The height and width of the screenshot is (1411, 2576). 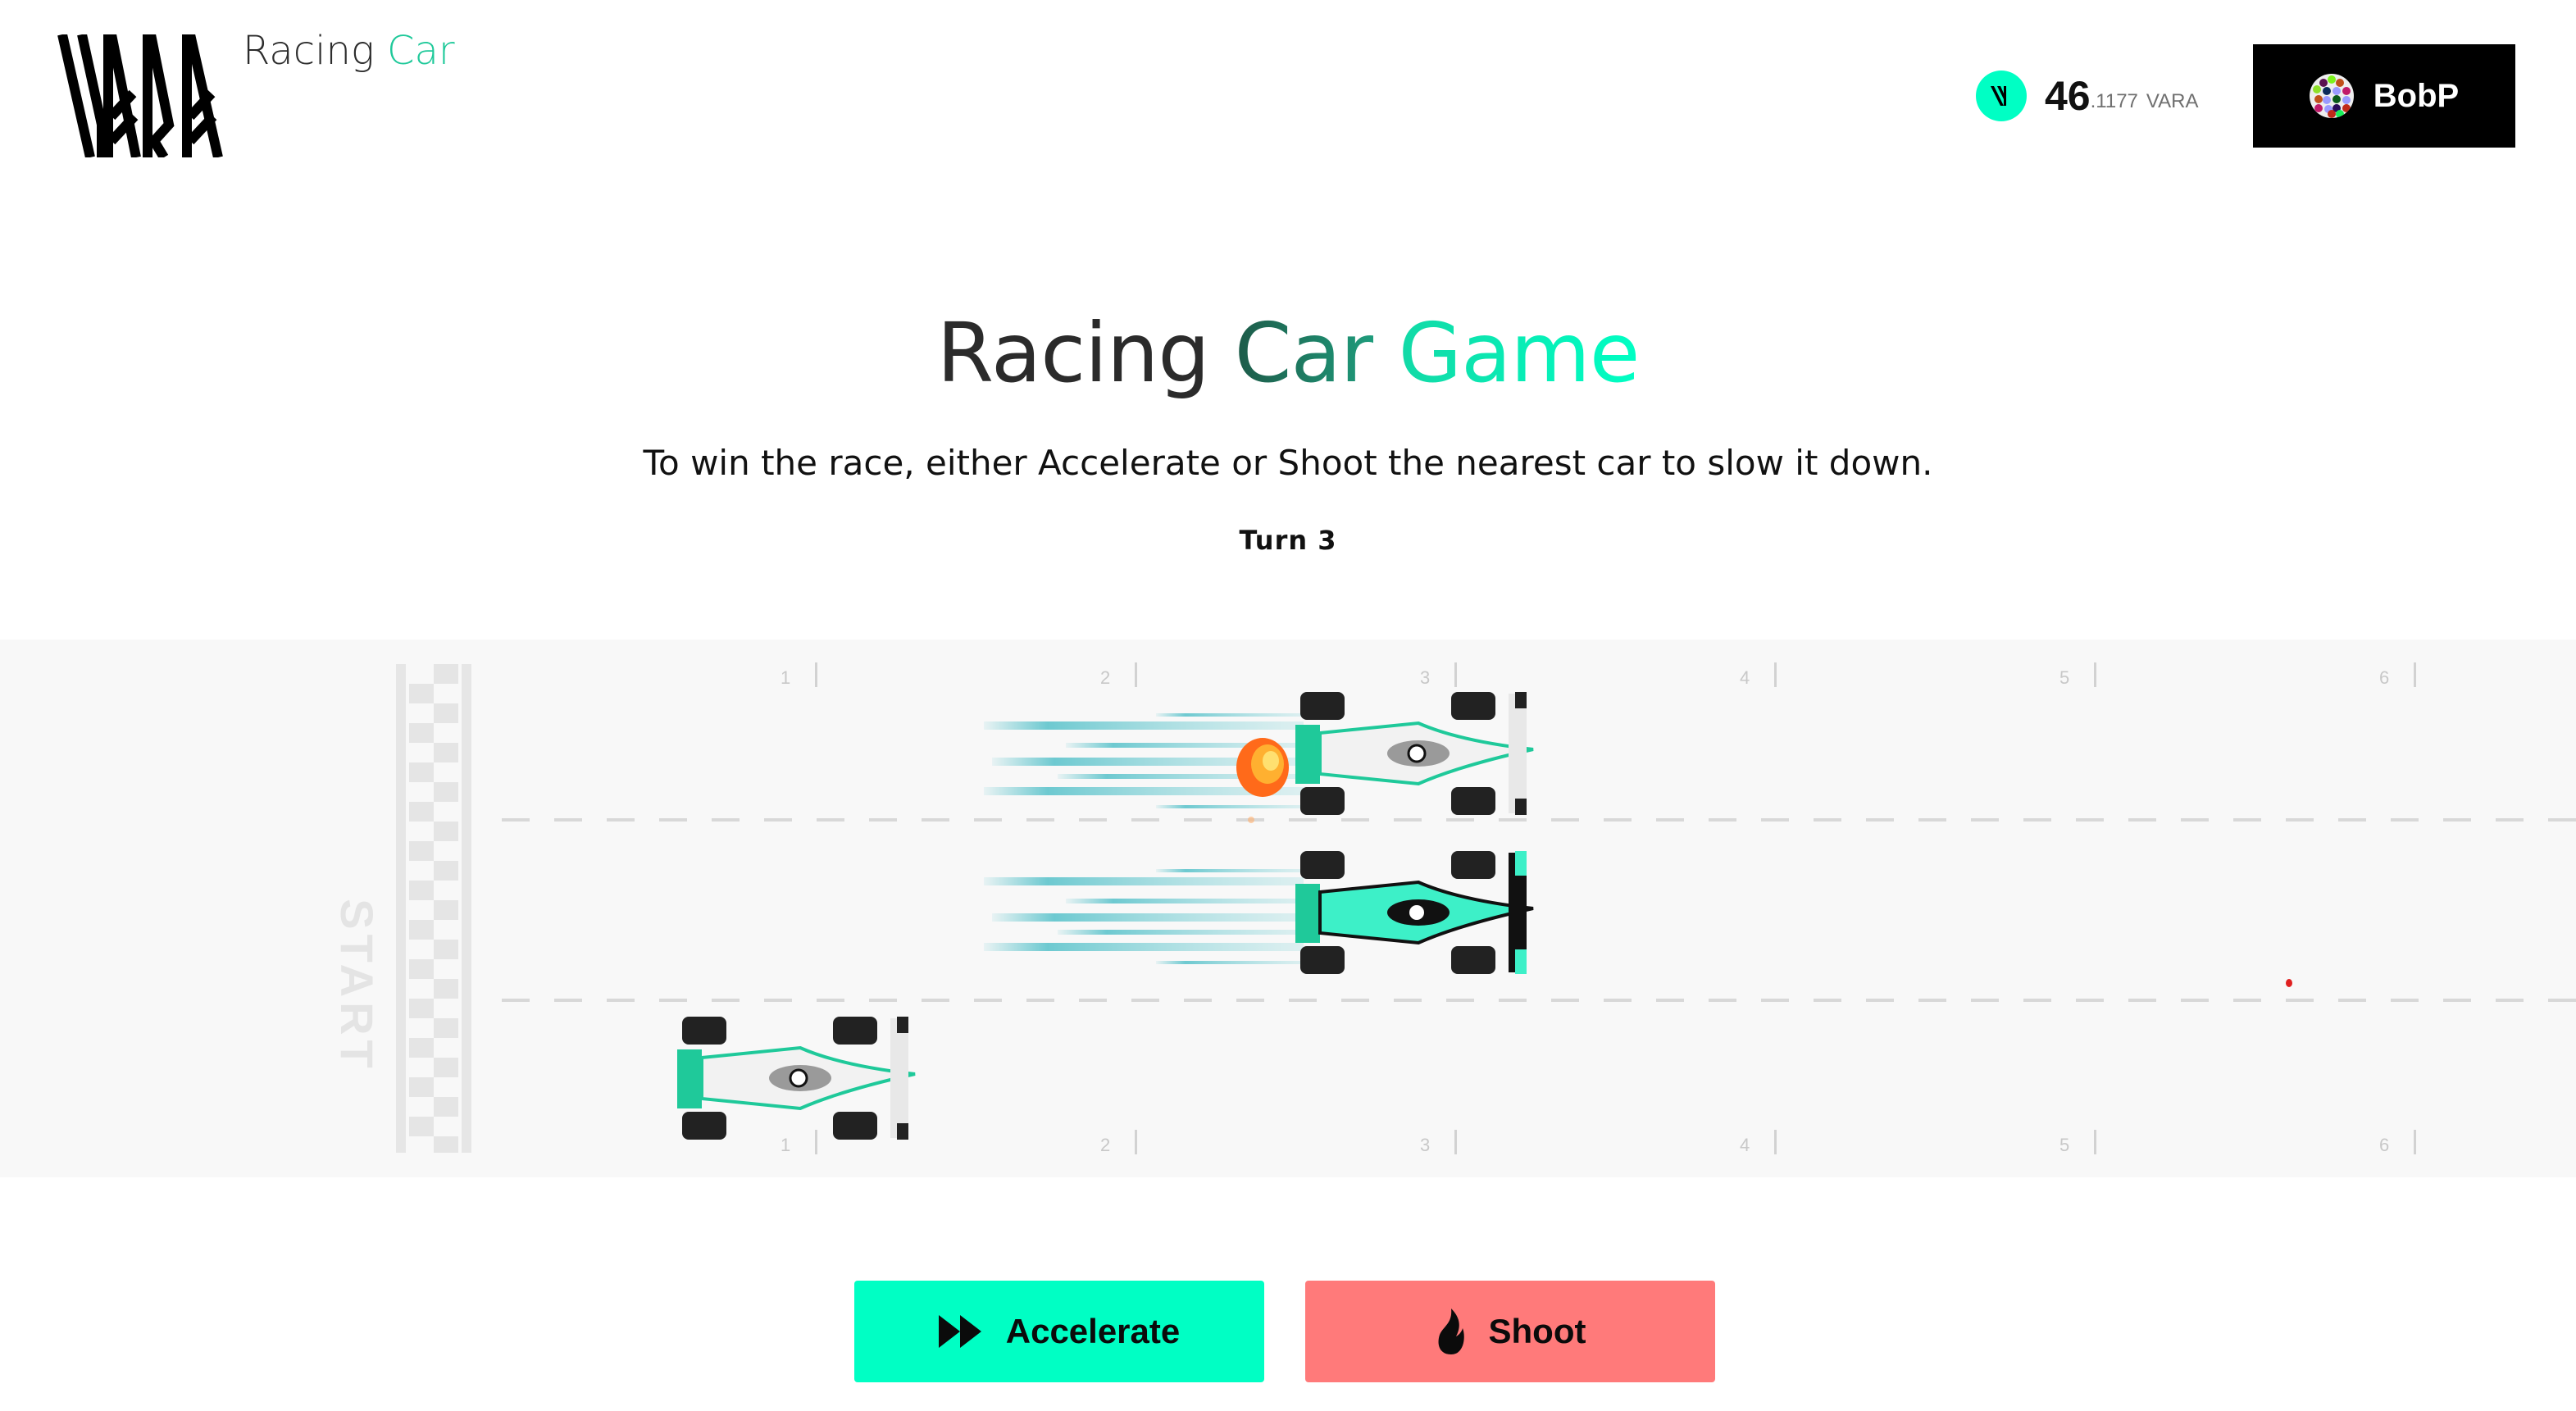 I want to click on vara-logo, so click(x=149, y=95).